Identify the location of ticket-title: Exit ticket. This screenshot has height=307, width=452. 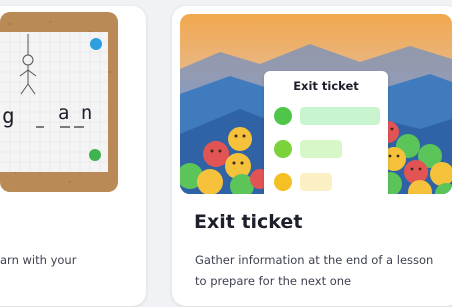
(326, 86).